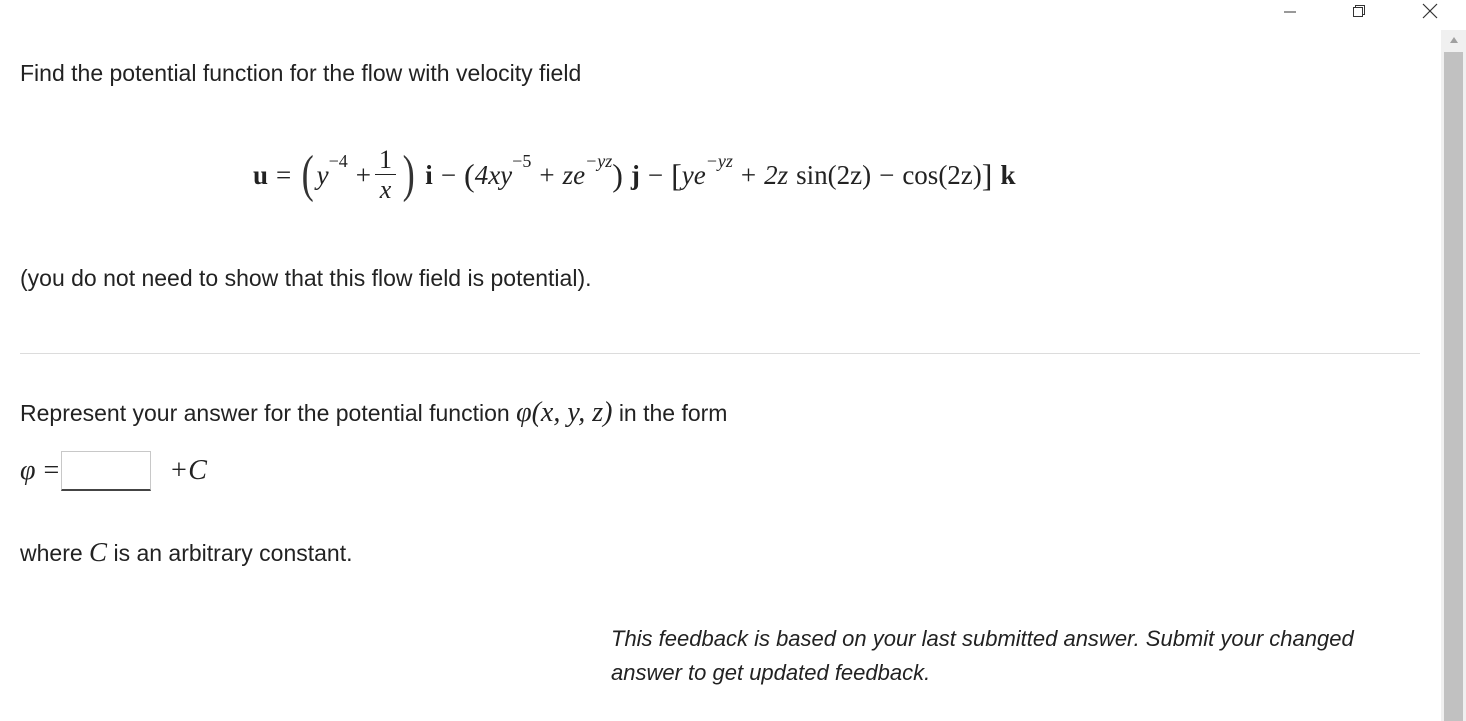 This screenshot has height=721, width=1466. What do you see at coordinates (522, 160) in the screenshot?
I see `term2-exponent: −5` at bounding box center [522, 160].